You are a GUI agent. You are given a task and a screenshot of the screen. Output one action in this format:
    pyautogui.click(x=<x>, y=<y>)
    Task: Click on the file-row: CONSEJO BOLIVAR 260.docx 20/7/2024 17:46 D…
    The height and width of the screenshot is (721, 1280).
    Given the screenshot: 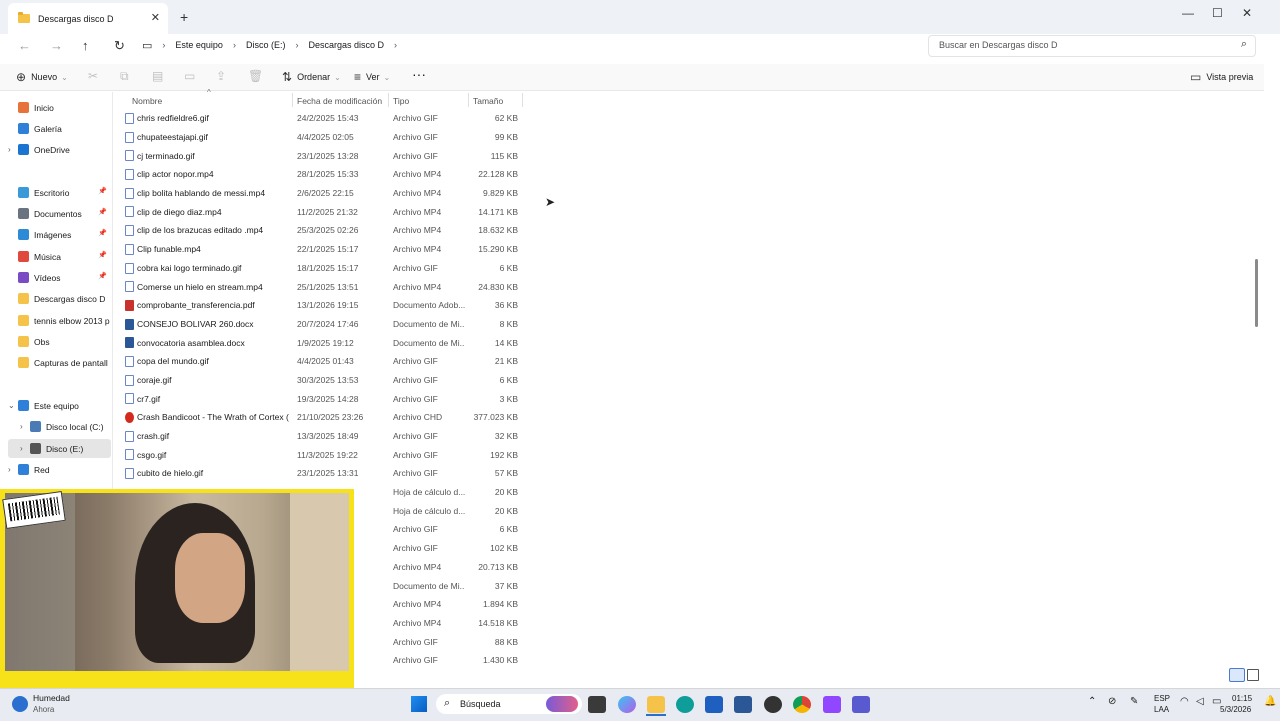 What is the action you would take?
    pyautogui.click(x=325, y=324)
    